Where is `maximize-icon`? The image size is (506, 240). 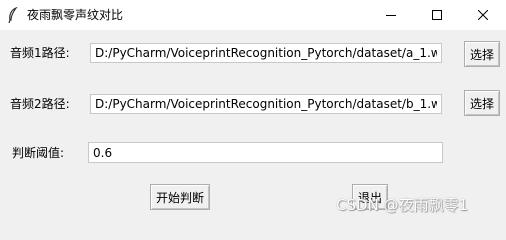
maximize-icon is located at coordinates (437, 15).